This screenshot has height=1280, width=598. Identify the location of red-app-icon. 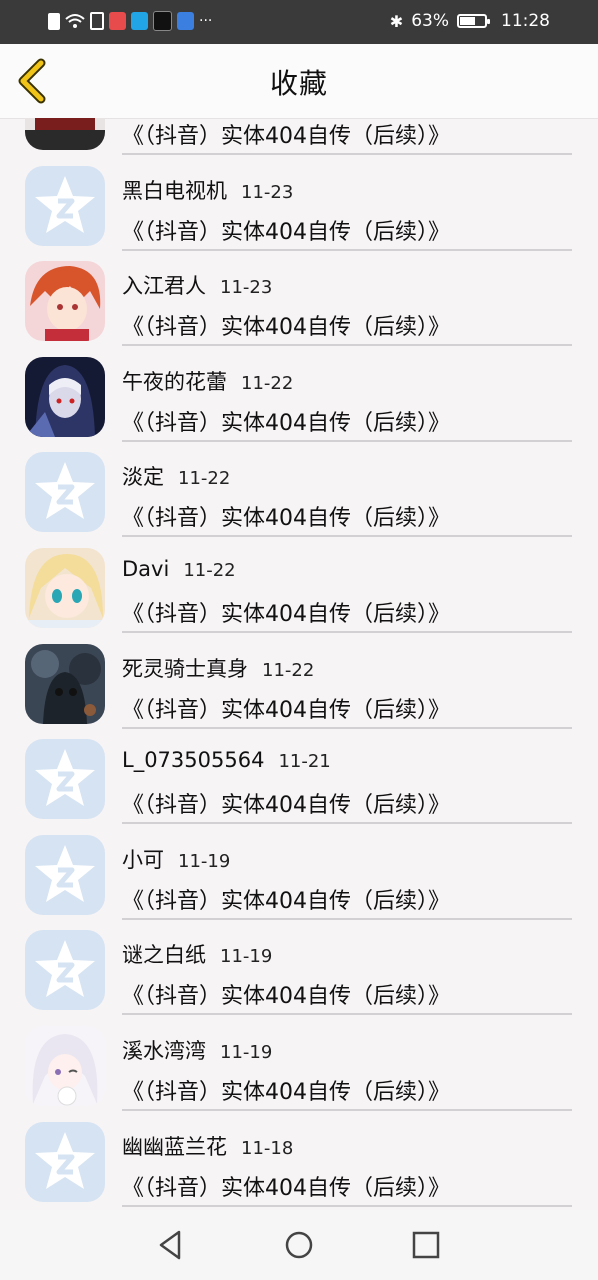
(117, 21).